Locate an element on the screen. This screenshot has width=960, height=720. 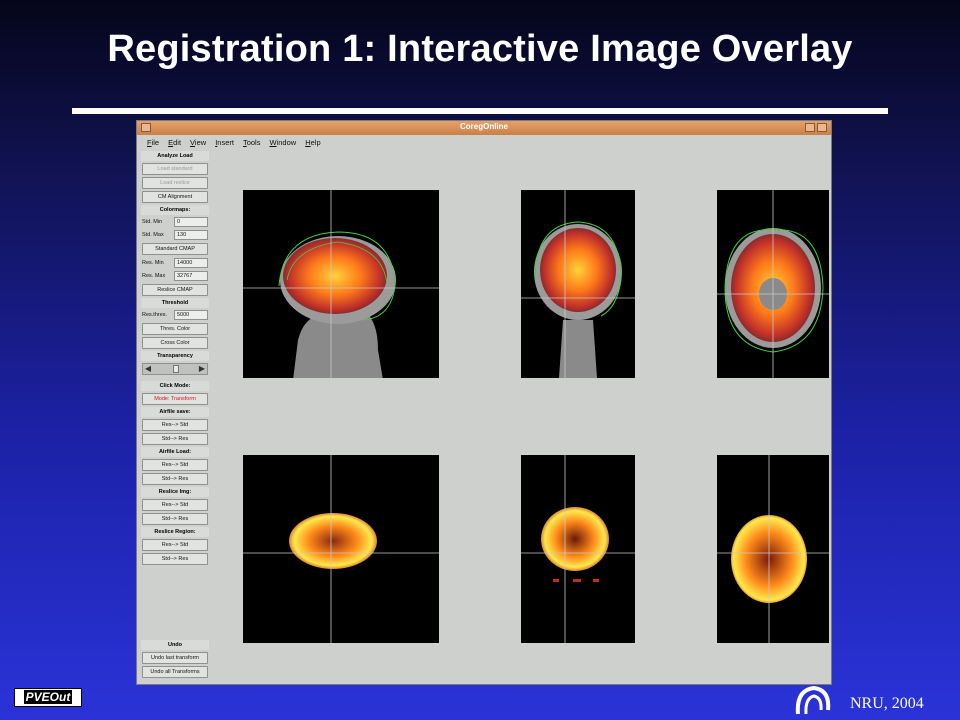
coronal-overlay-view is located at coordinates (578, 284).